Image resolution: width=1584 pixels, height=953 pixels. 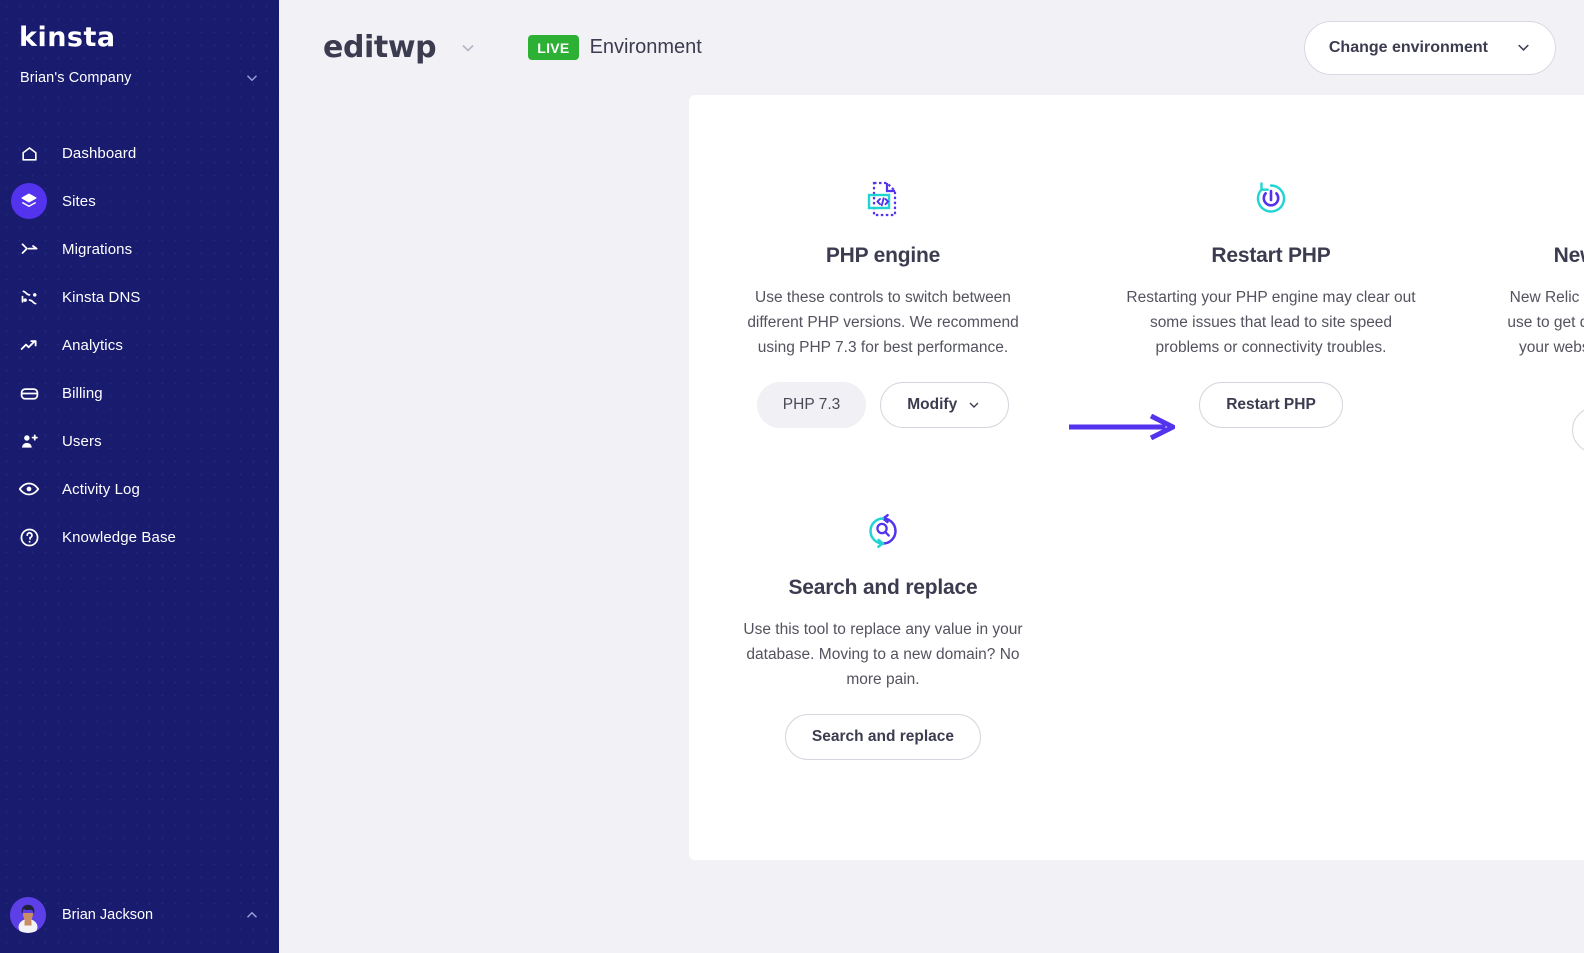 I want to click on new-relic-actions: Start monitoring, so click(x=1577, y=430).